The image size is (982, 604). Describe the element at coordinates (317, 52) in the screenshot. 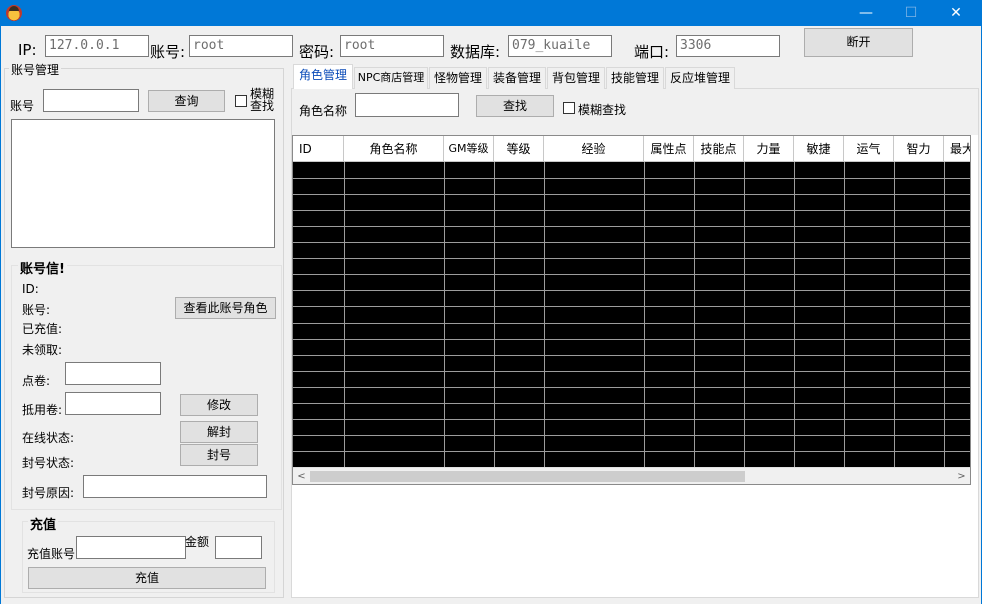

I see `password-label: 密码:` at that location.